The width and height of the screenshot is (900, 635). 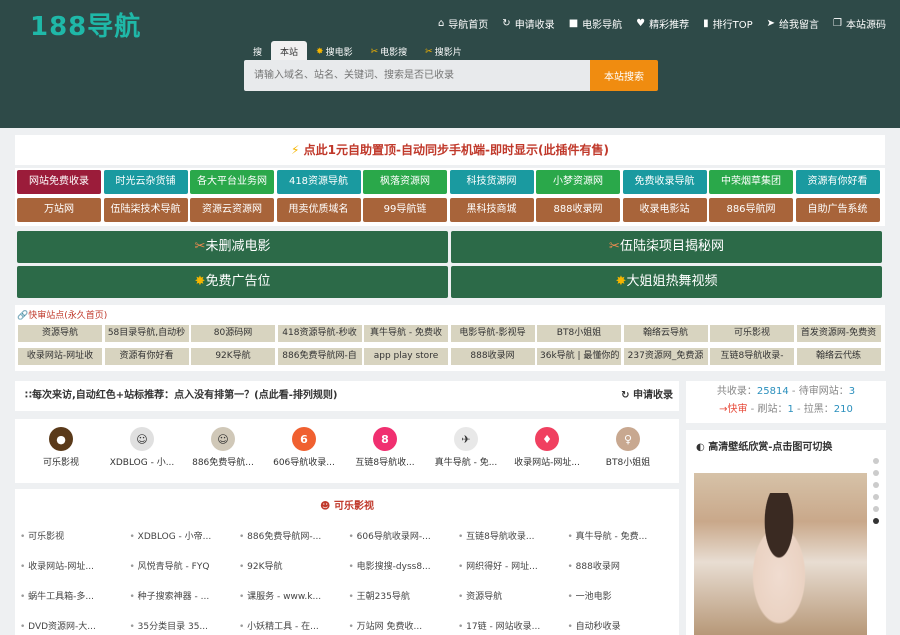 What do you see at coordinates (618, 595) in the screenshot?
I see `list-item: 一池电影` at bounding box center [618, 595].